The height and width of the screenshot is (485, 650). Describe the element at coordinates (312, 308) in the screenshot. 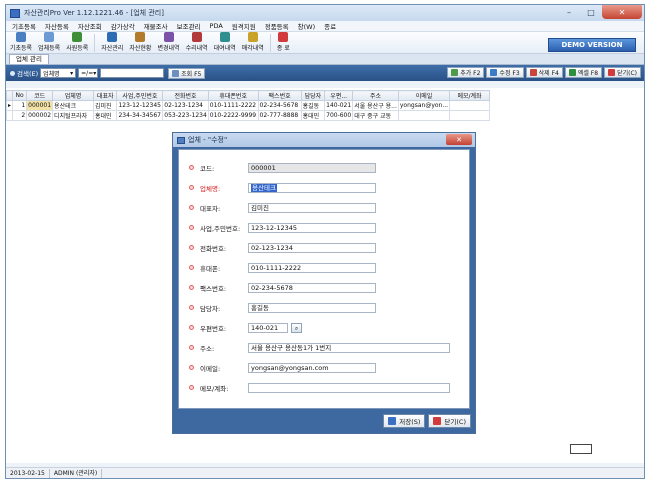

I see `field-input: 홍길동` at that location.